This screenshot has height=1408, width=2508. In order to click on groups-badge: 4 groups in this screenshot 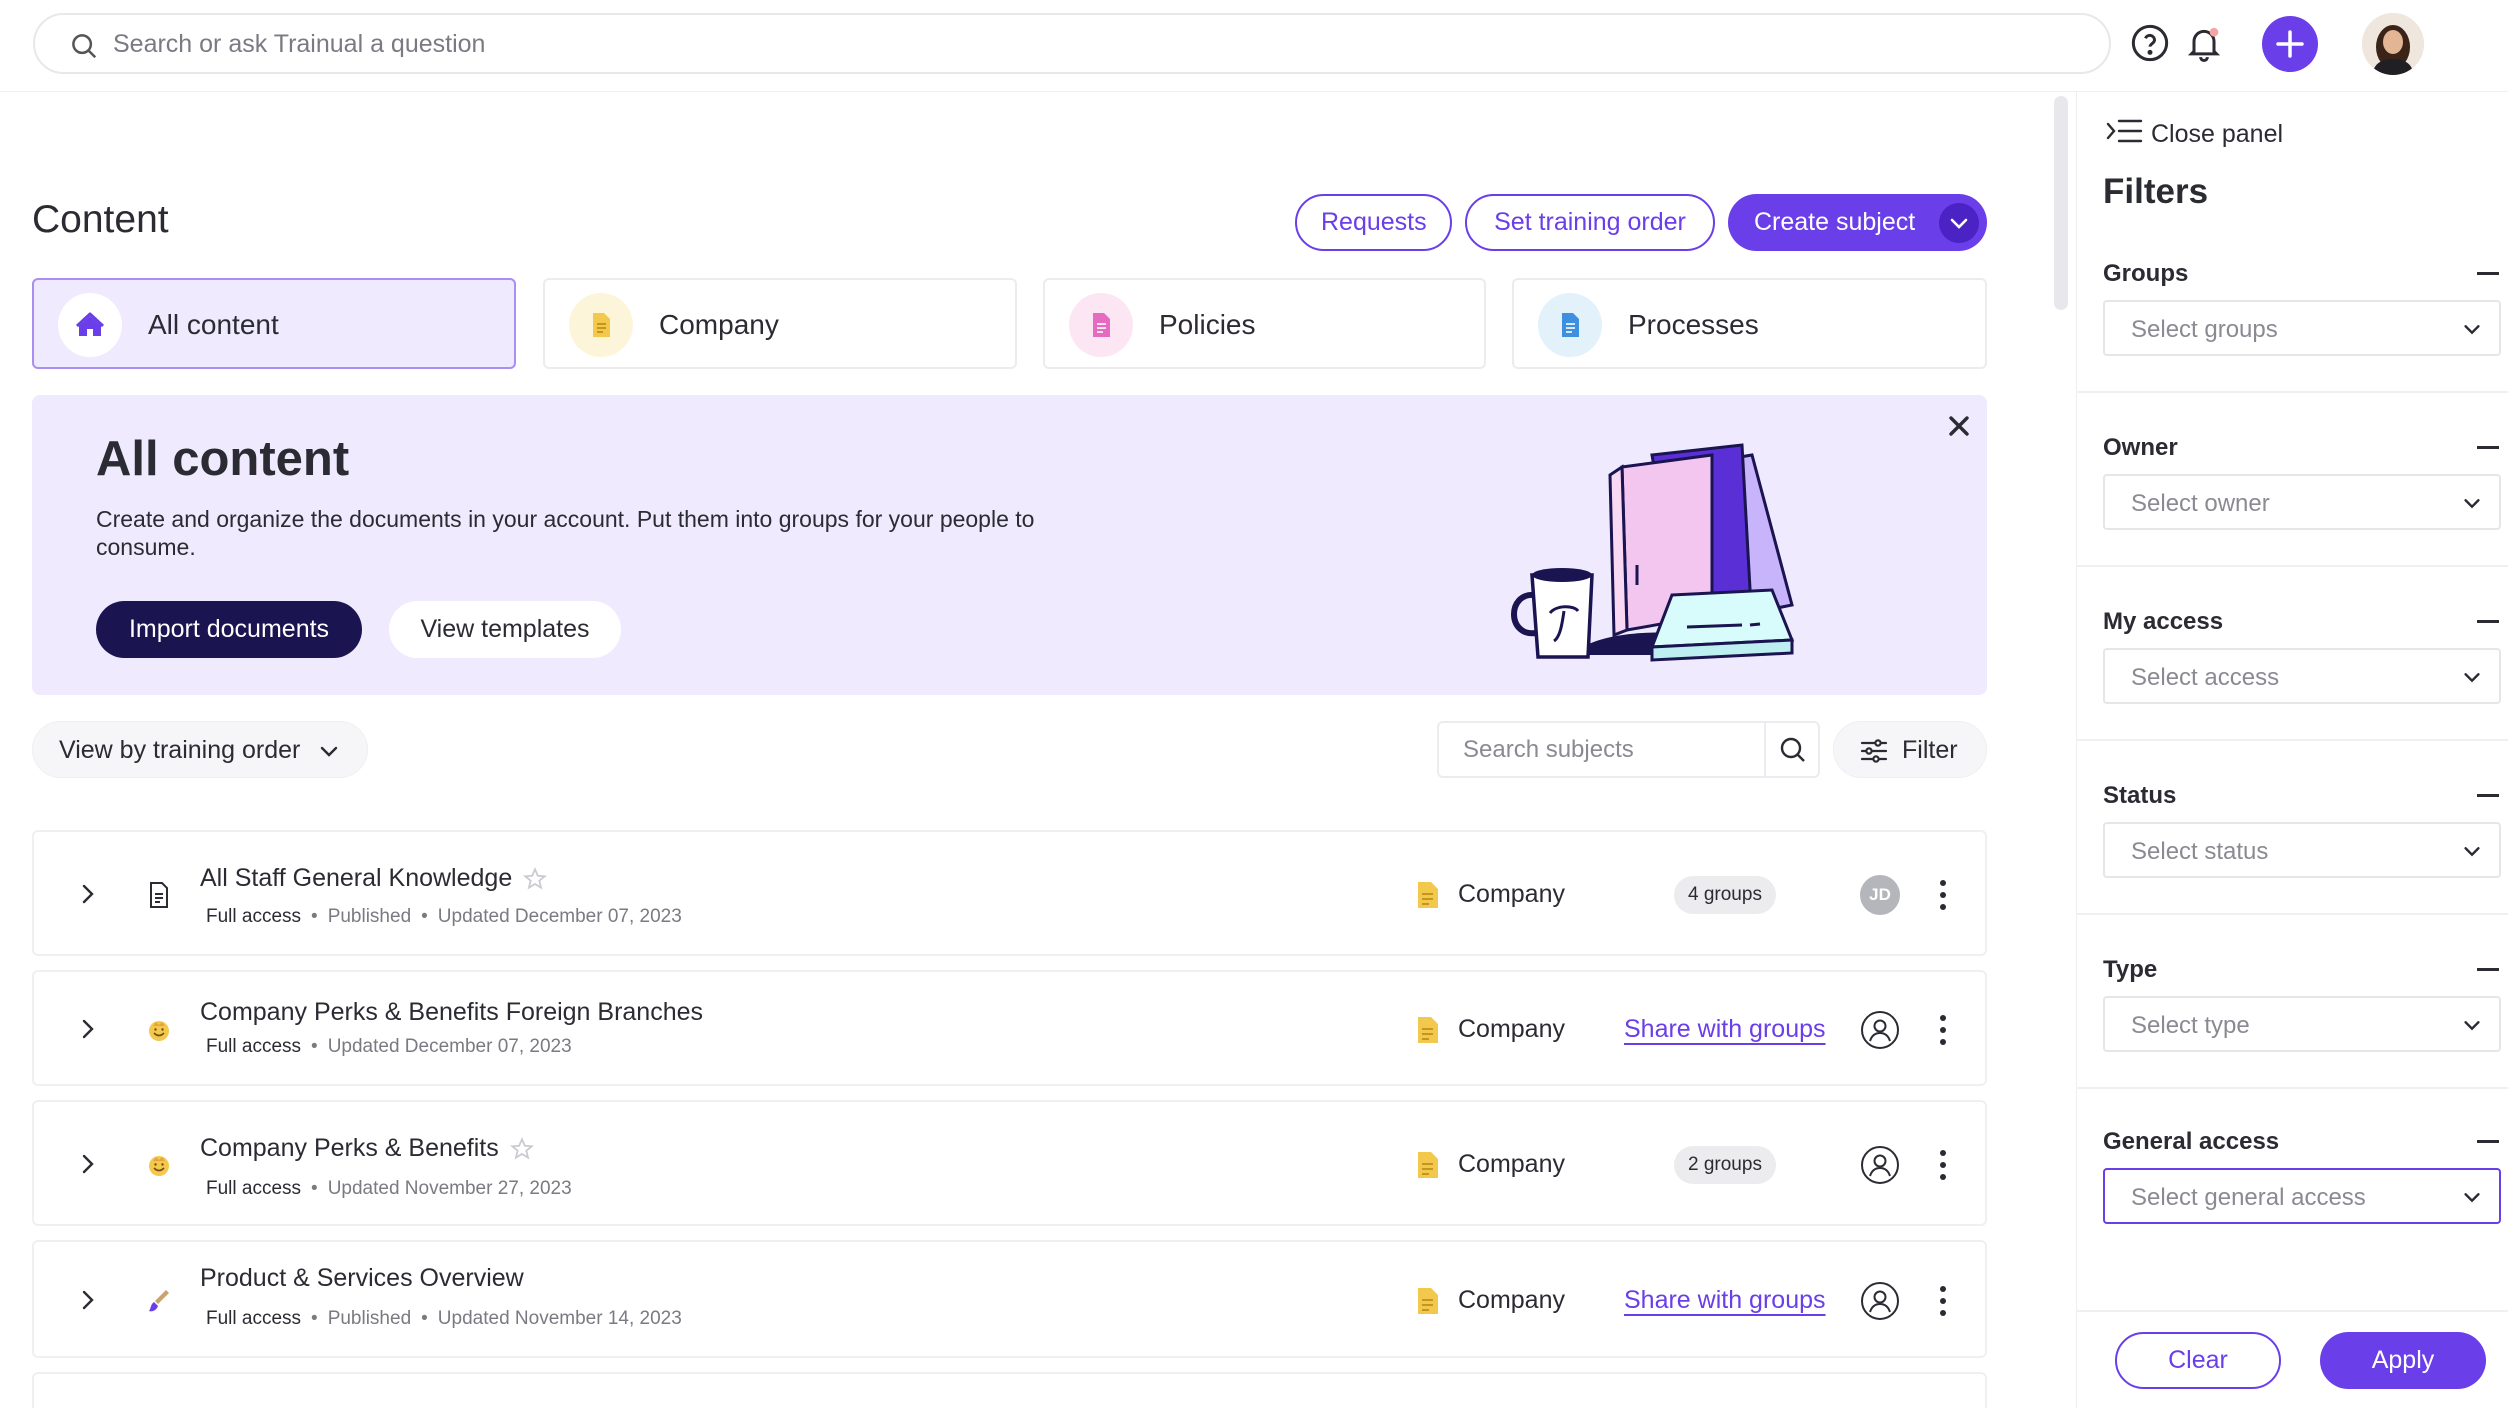, I will do `click(1725, 895)`.